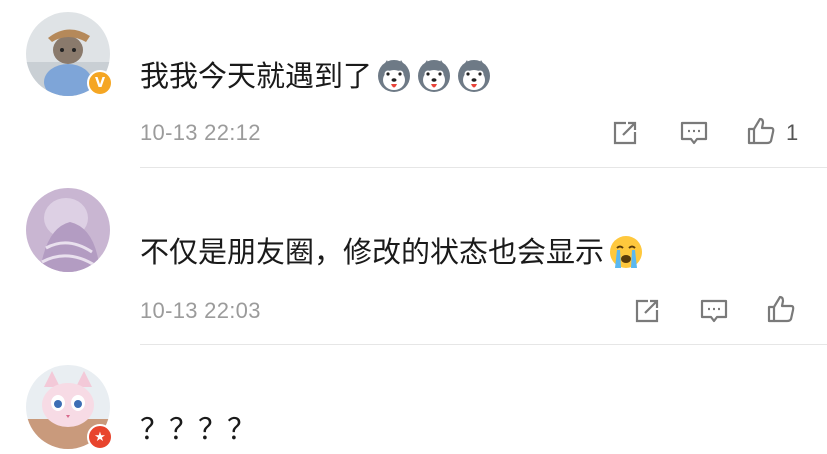 This screenshot has width=827, height=454. I want to click on comment-text: 我我今天就遇到了, so click(256, 76).